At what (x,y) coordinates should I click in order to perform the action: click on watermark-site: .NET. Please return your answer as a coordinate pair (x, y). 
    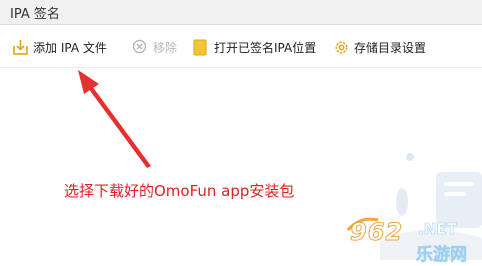
    Looking at the image, I should click on (437, 229).